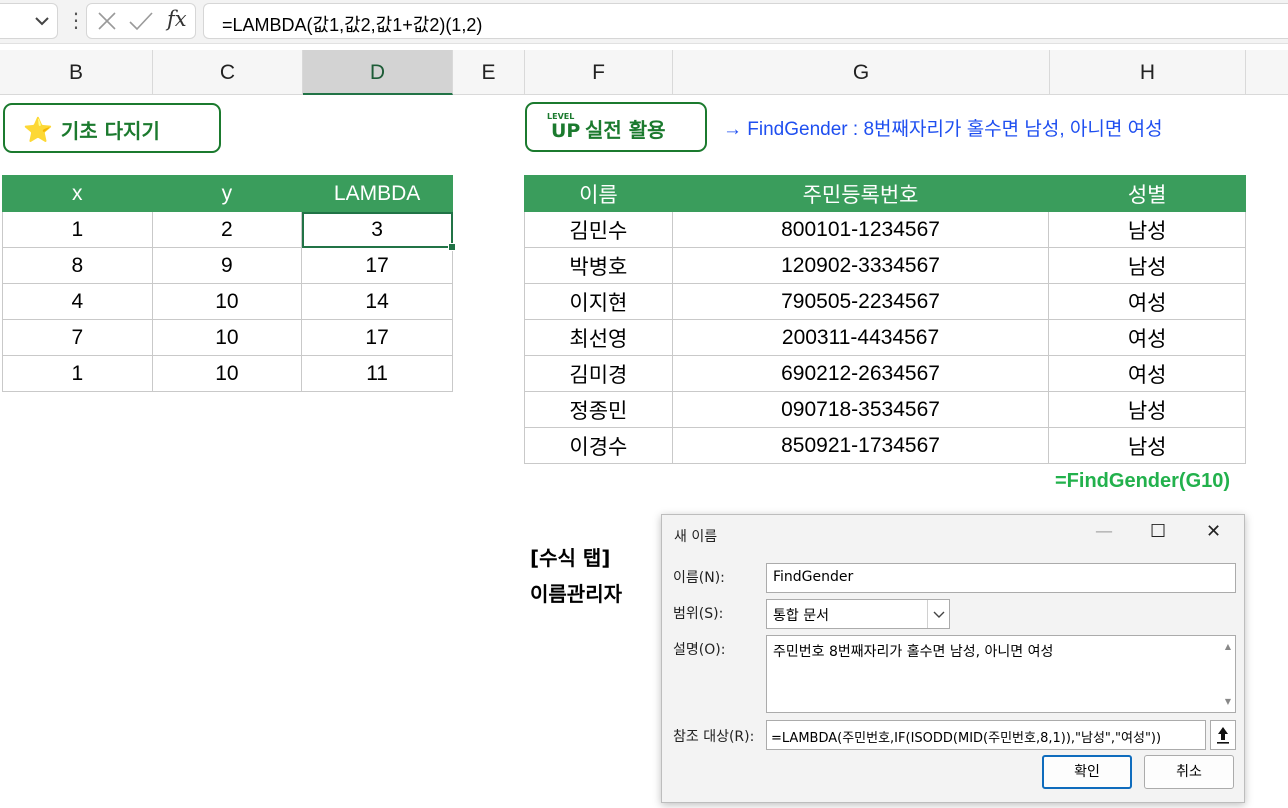 The height and width of the screenshot is (808, 1288). I want to click on maximize-icon: ☐, so click(1158, 531).